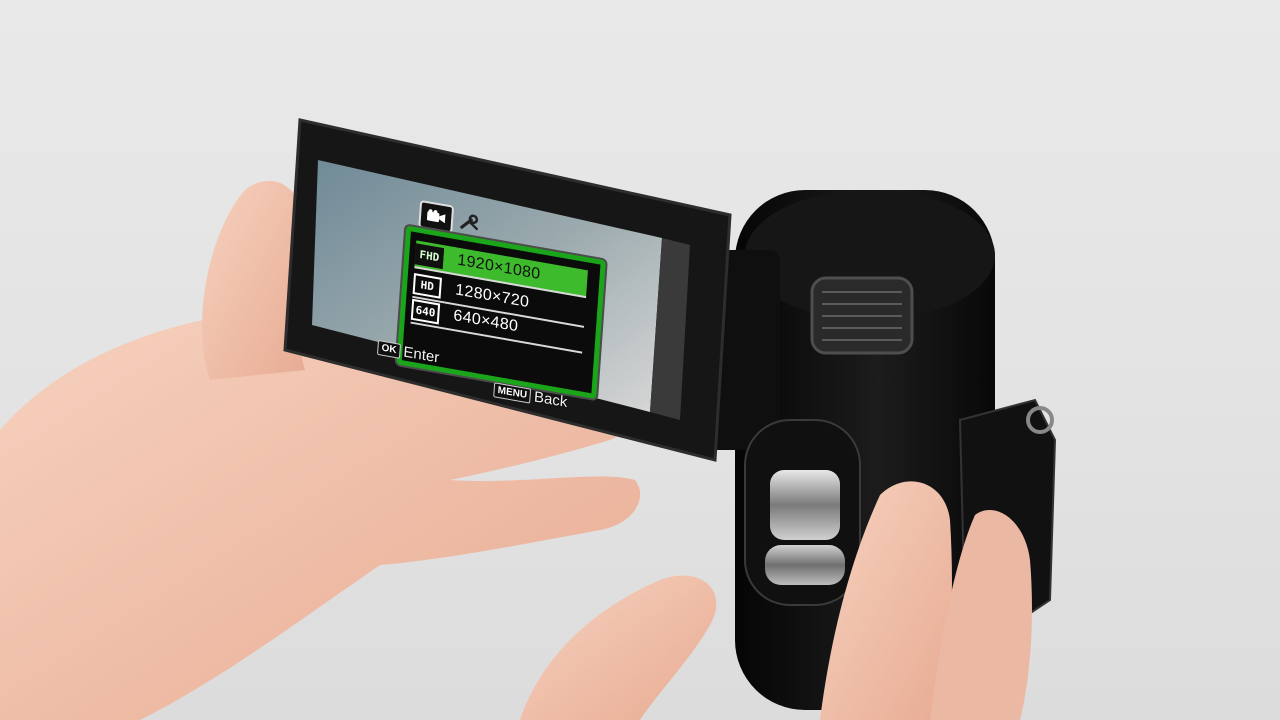 The height and width of the screenshot is (720, 1280). Describe the element at coordinates (425, 311) in the screenshot. I see `vga-badge: 640` at that location.